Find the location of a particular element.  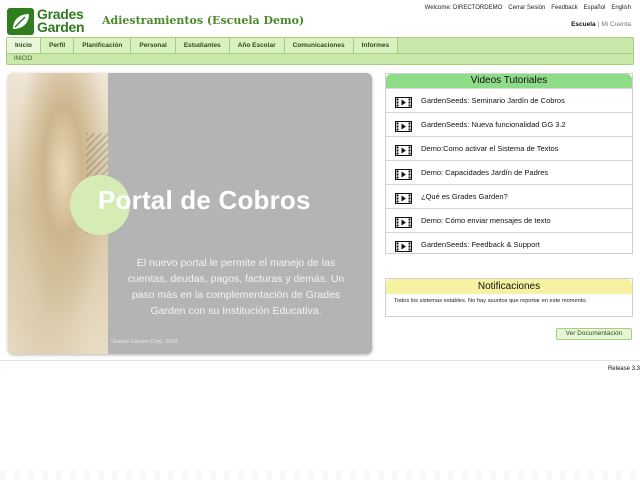

documentation-button: Ver Documentación is located at coordinates (594, 334).